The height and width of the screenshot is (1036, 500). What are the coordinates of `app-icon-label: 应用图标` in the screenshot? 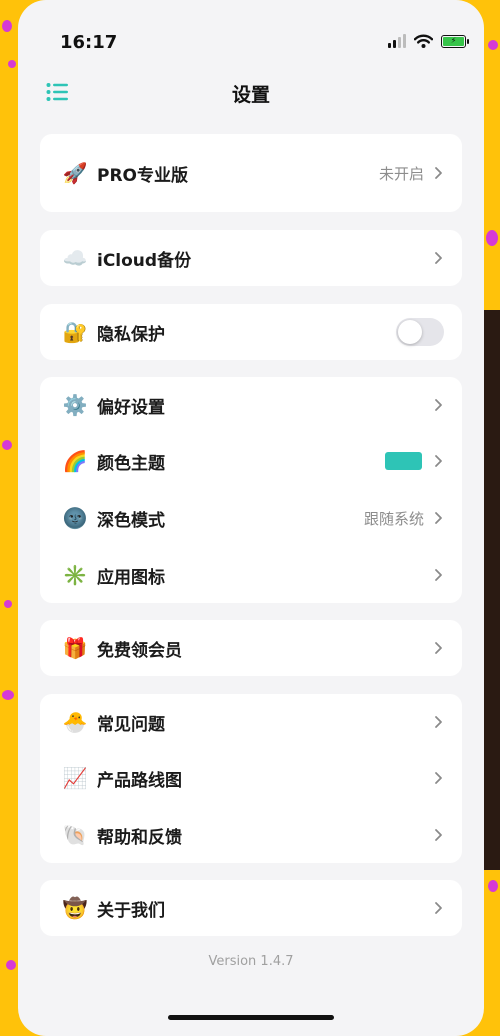 It's located at (131, 577).